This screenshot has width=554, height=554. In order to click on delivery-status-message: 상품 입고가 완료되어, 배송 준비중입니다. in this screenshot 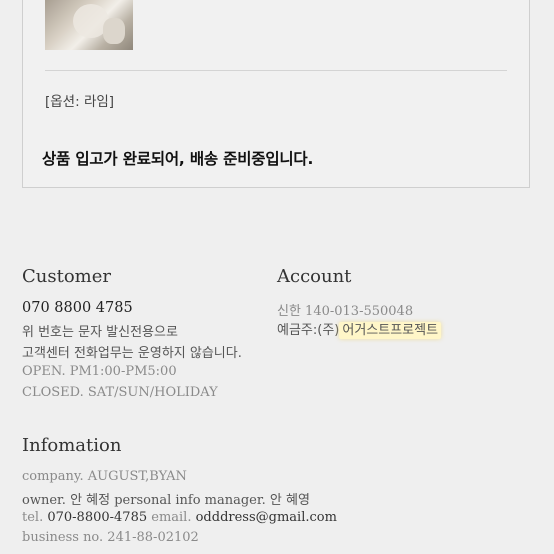, I will do `click(178, 159)`.